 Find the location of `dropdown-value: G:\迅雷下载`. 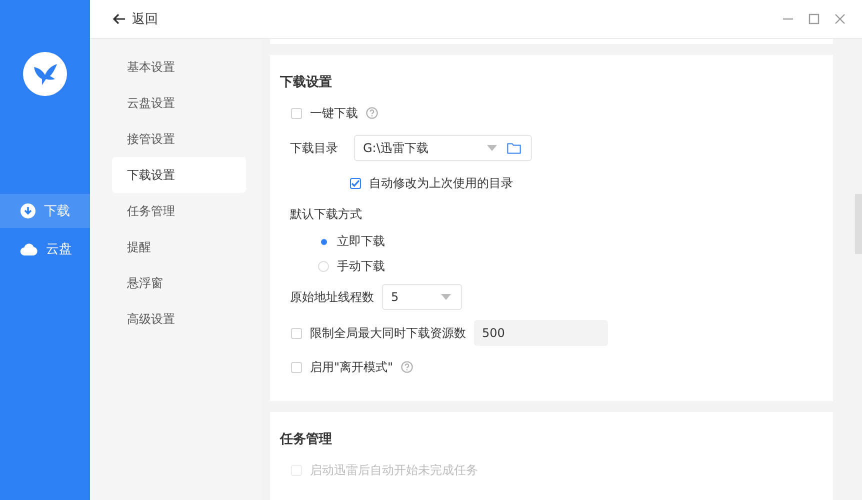

dropdown-value: G:\迅雷下载 is located at coordinates (396, 148).